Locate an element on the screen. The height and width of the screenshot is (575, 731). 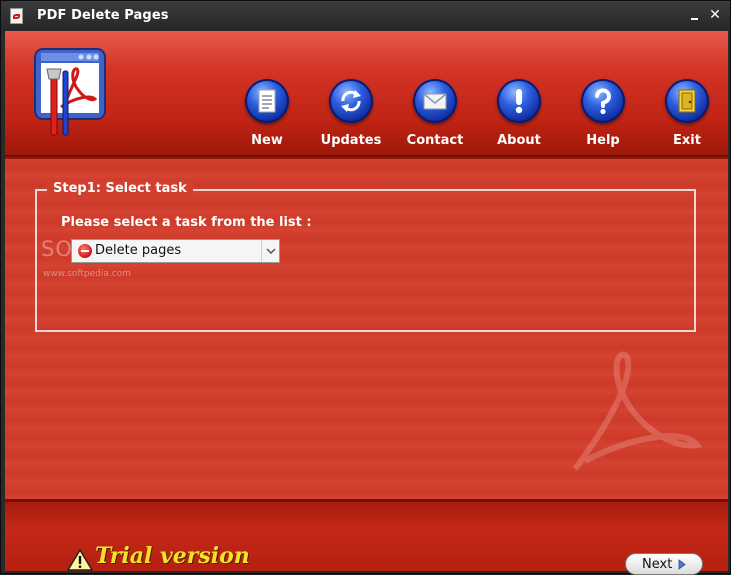
toolbar-about-button: About is located at coordinates (519, 116).